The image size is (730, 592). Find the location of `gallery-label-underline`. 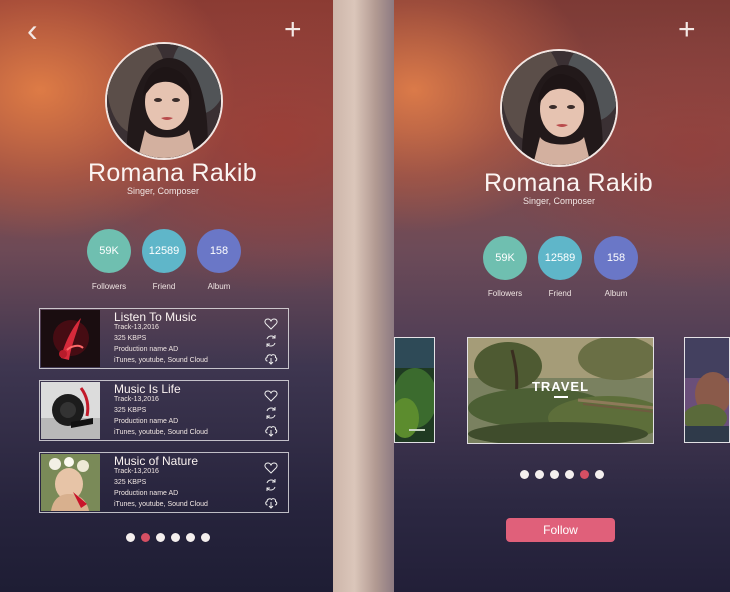

gallery-label-underline is located at coordinates (561, 397).